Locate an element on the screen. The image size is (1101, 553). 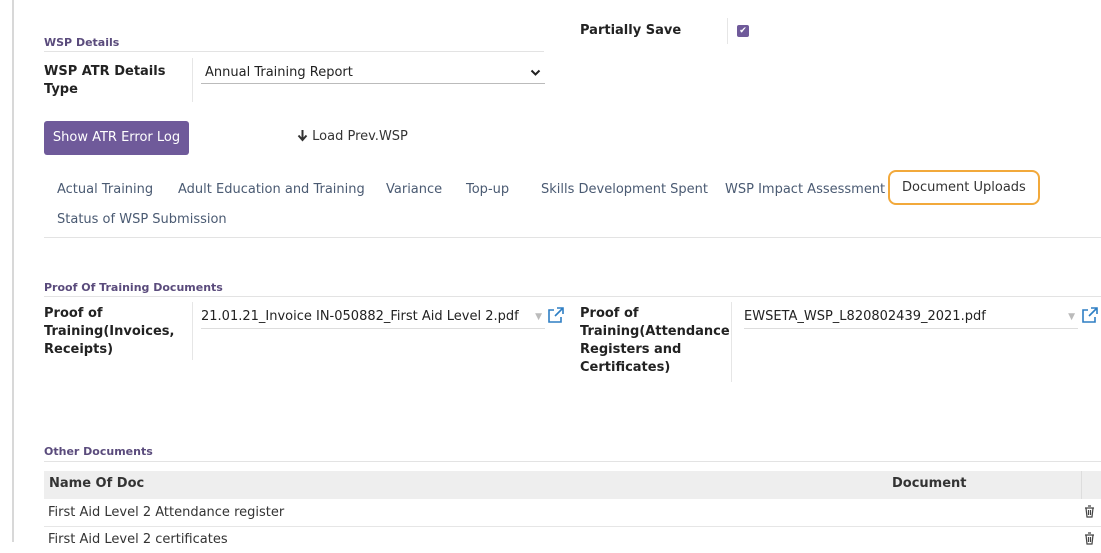
load-prev-wsp-button: Load Prev.WSP is located at coordinates (352, 137).